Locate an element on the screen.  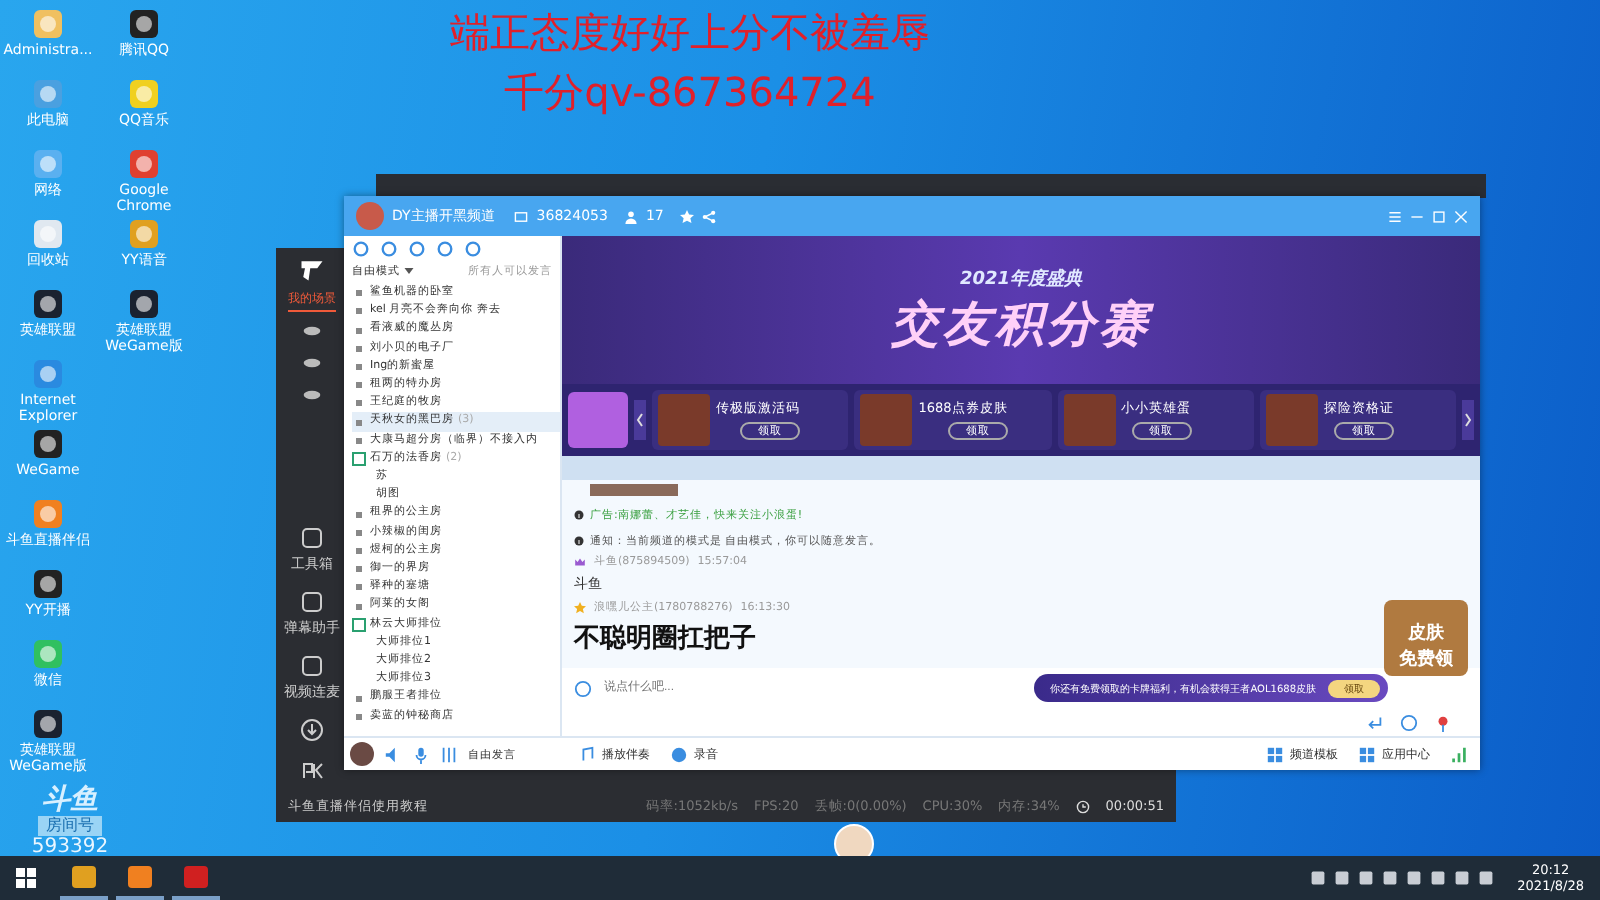
skin-ad: 皮肤 免费领 is located at coordinates (1426, 638).